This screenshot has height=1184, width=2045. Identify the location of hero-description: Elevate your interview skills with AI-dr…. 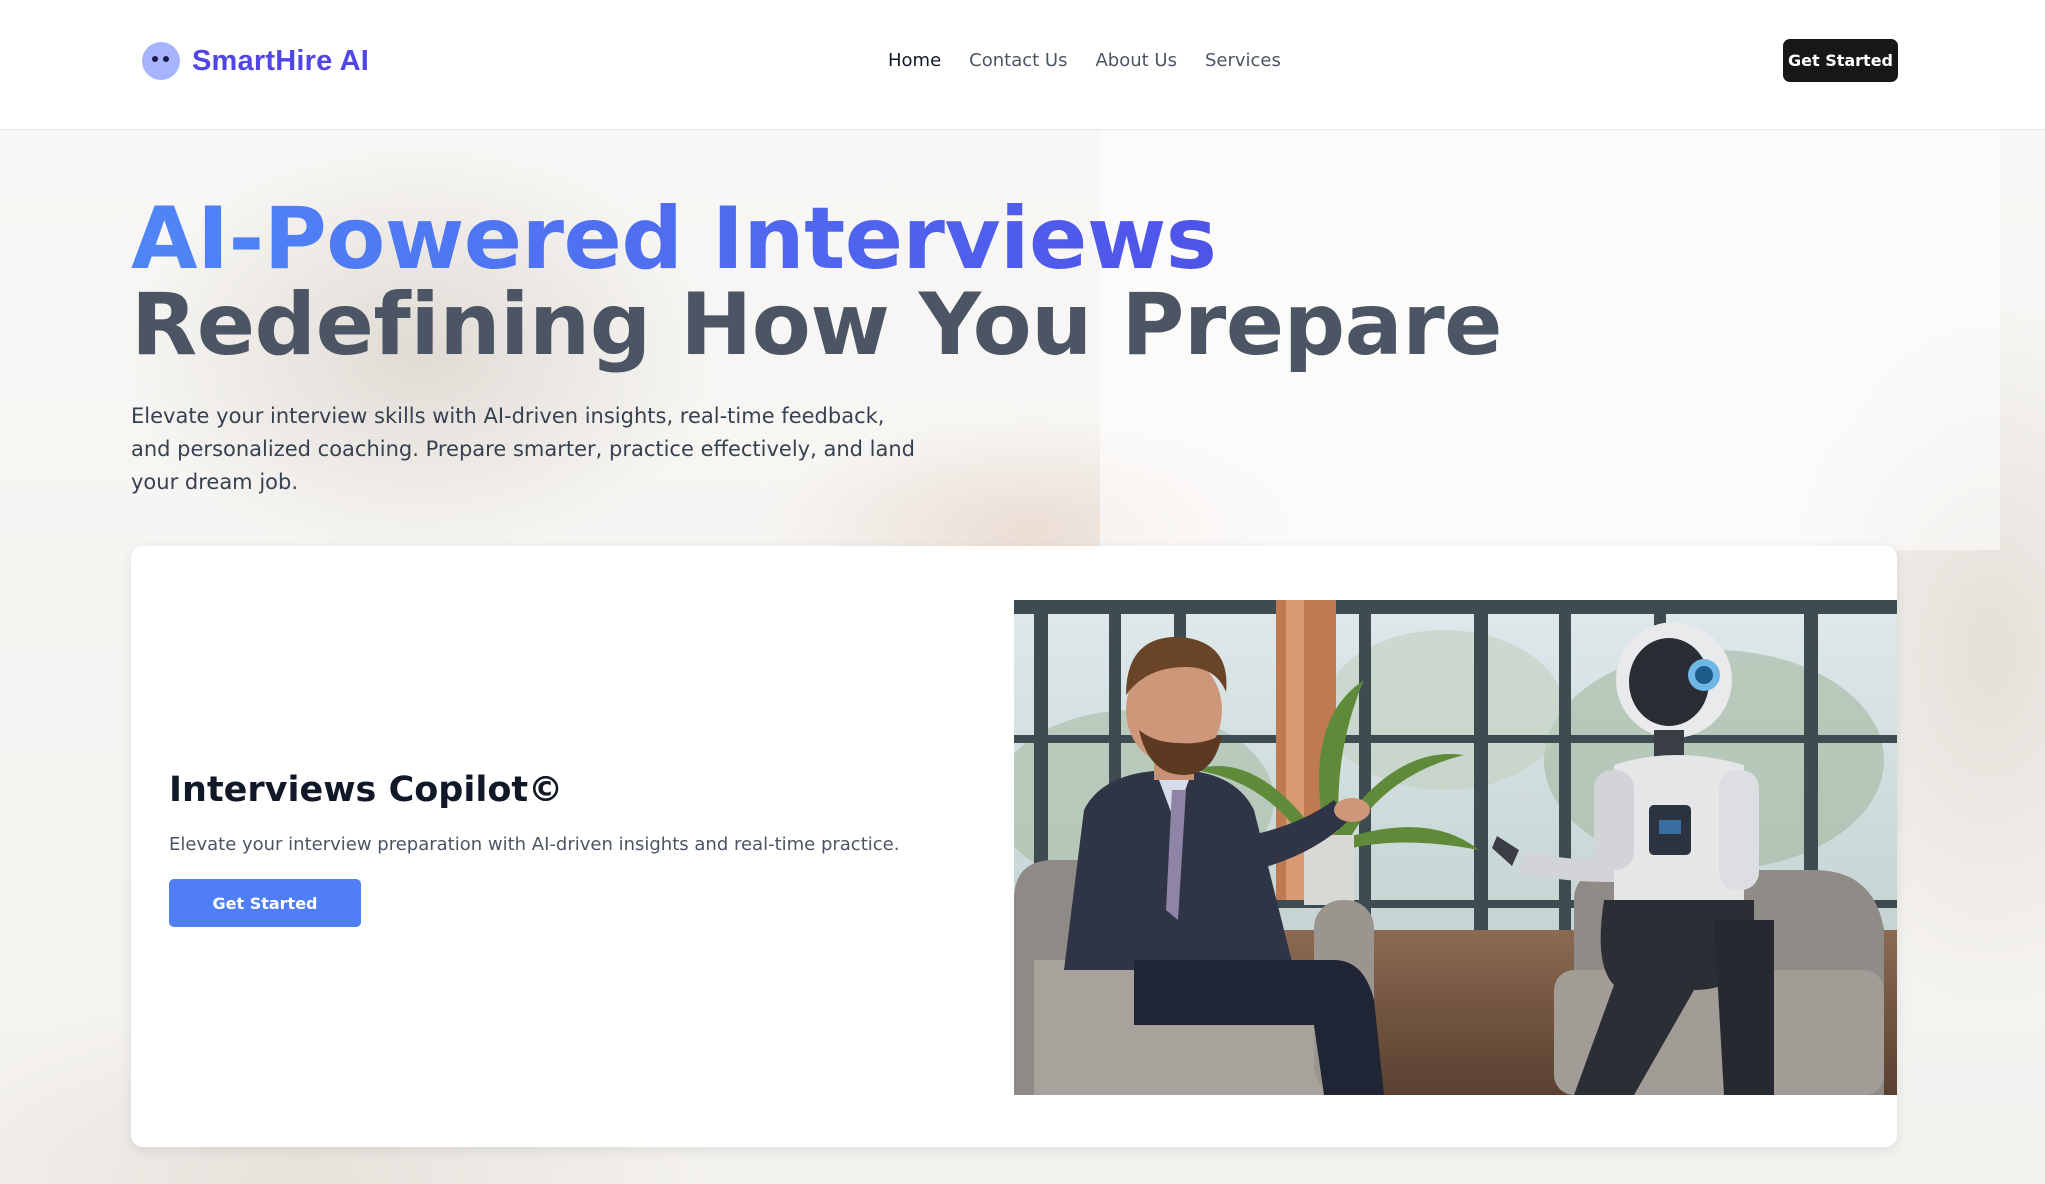
(523, 449).